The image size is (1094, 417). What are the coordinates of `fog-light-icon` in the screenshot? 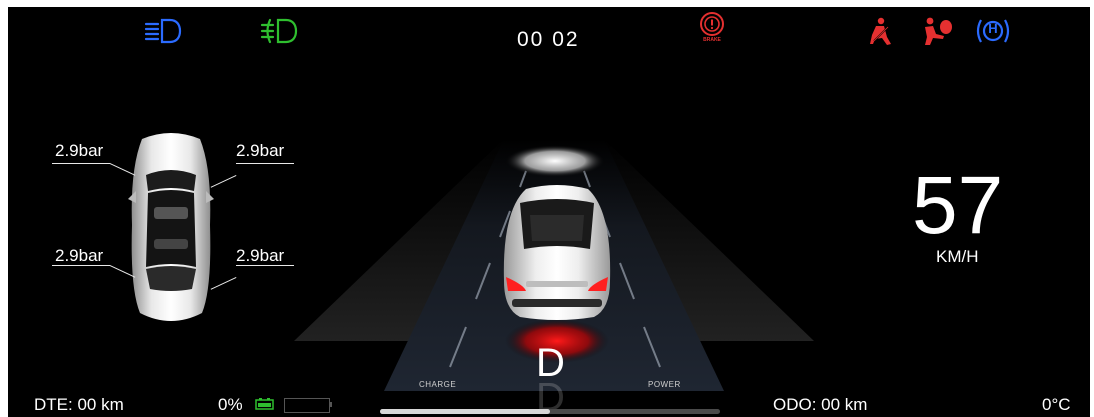 It's located at (280, 31).